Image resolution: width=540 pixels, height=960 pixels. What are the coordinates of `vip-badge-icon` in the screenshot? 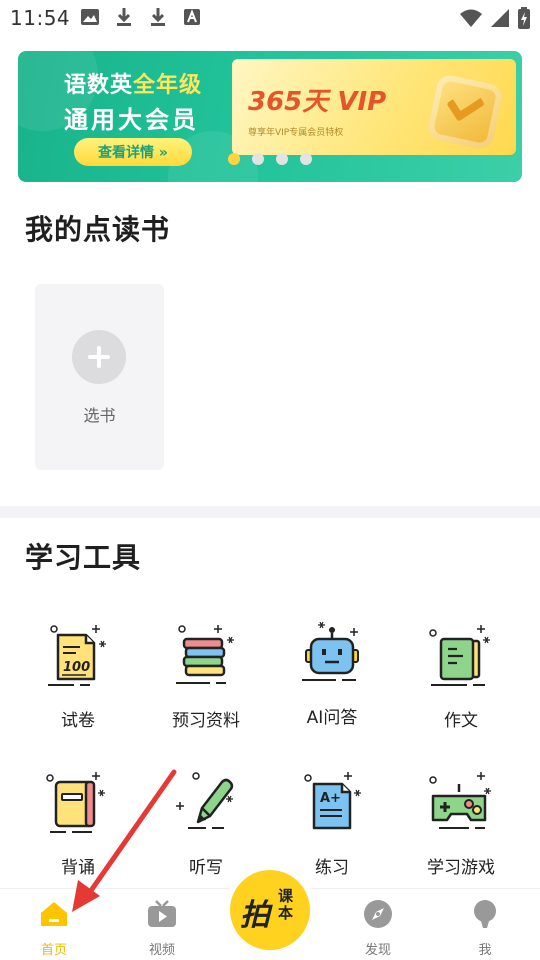 It's located at (465, 112).